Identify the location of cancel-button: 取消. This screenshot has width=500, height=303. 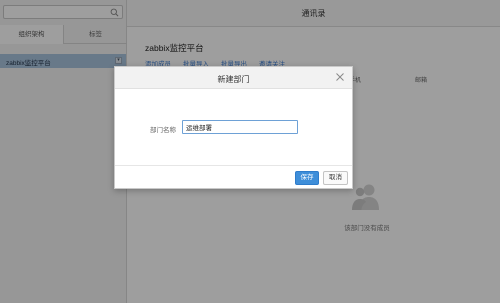
(335, 178).